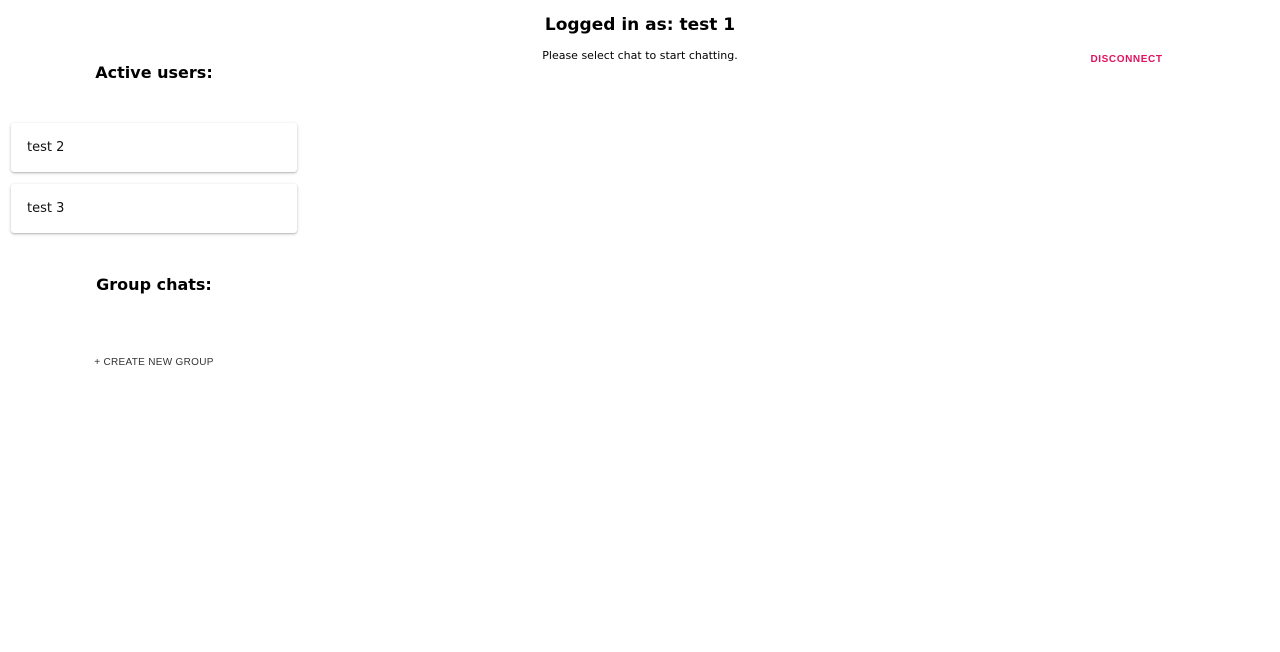 The image size is (1280, 652). I want to click on active-users-heading: Active users:, so click(154, 72).